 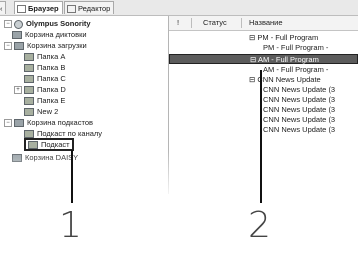 I want to click on callout-number-2: 2, so click(x=259, y=225).